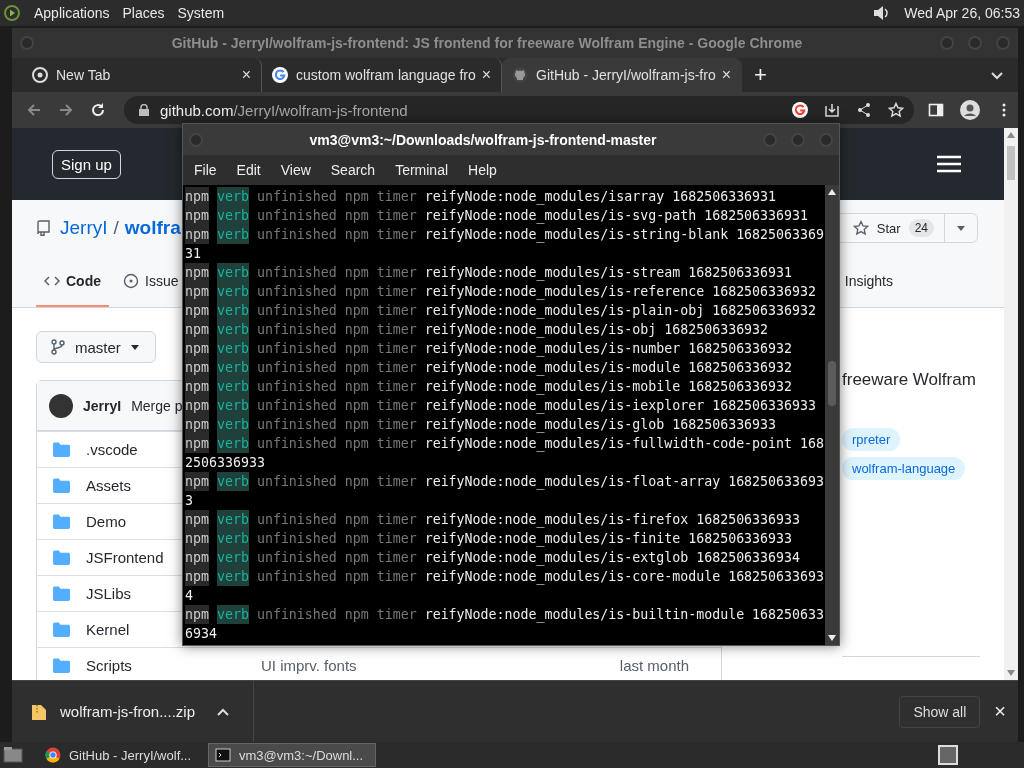 This screenshot has height=768, width=1024. Describe the element at coordinates (936, 110) in the screenshot. I see `side-panel-icon` at that location.